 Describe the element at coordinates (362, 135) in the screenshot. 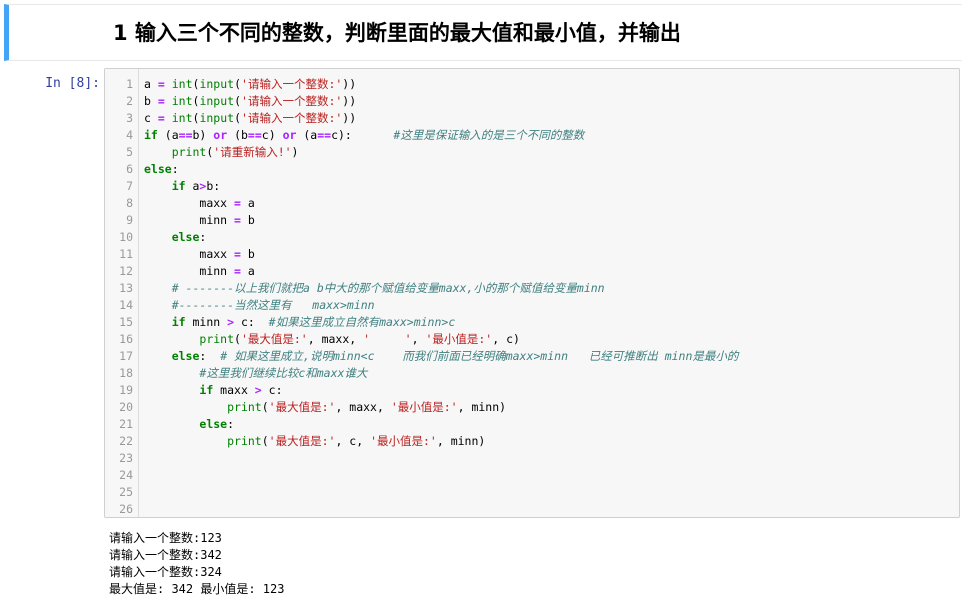

I see `code-token: c):` at that location.